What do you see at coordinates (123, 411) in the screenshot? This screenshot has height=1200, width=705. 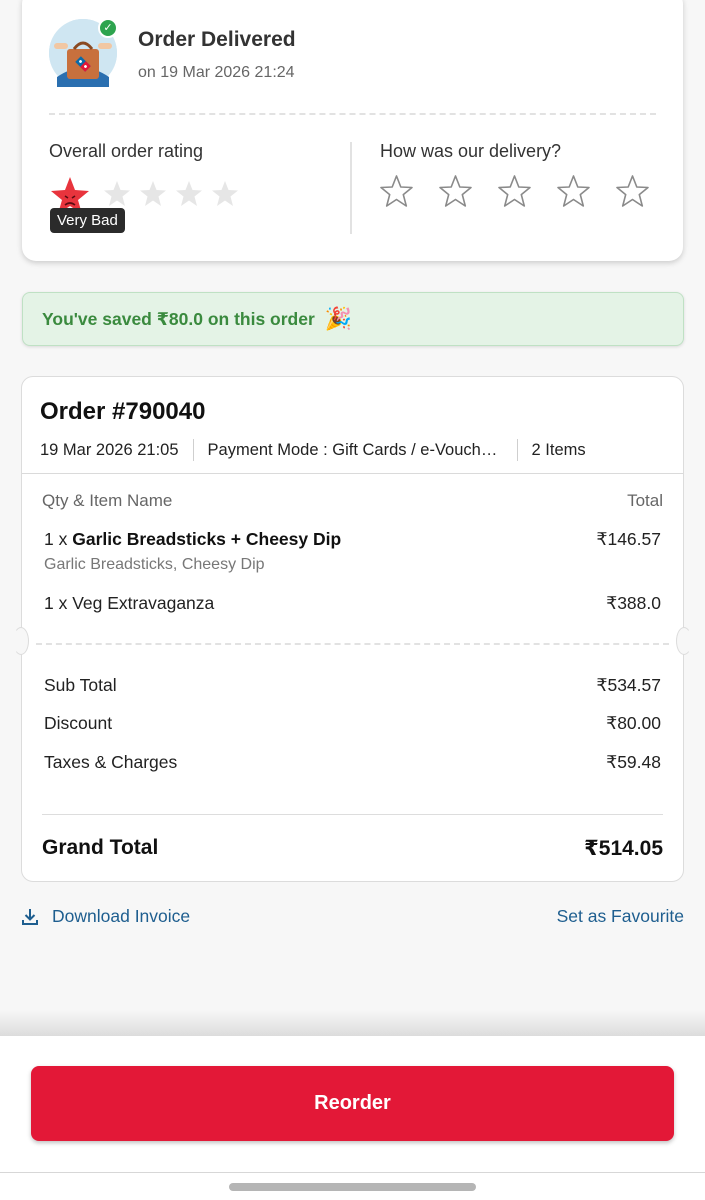 I see `order-number: Order #790040` at bounding box center [123, 411].